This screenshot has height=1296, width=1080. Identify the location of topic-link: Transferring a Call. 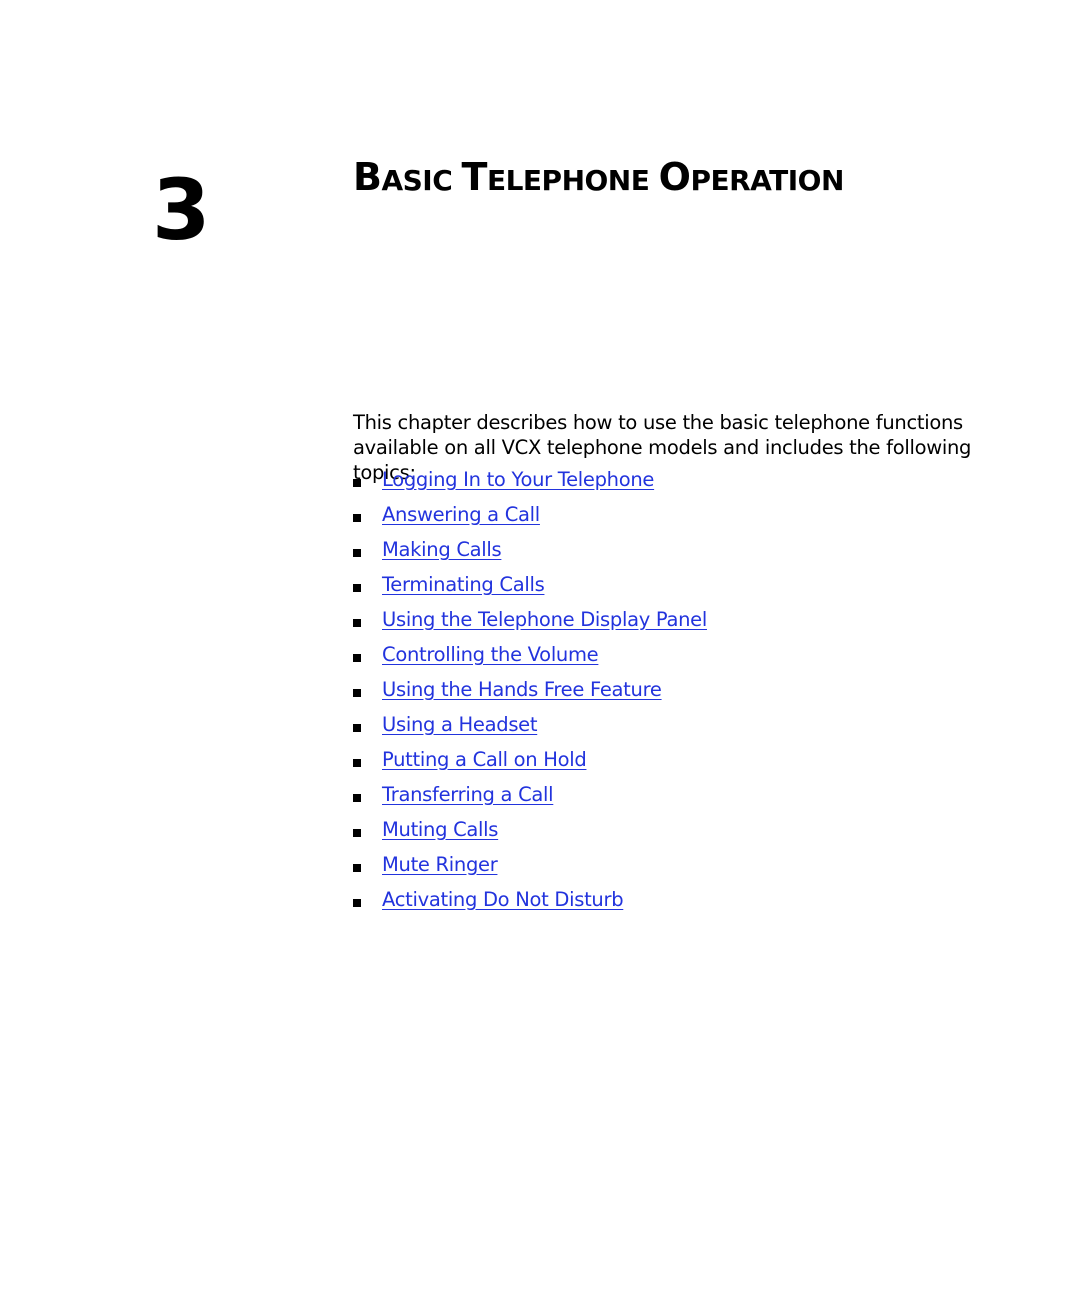
(468, 794).